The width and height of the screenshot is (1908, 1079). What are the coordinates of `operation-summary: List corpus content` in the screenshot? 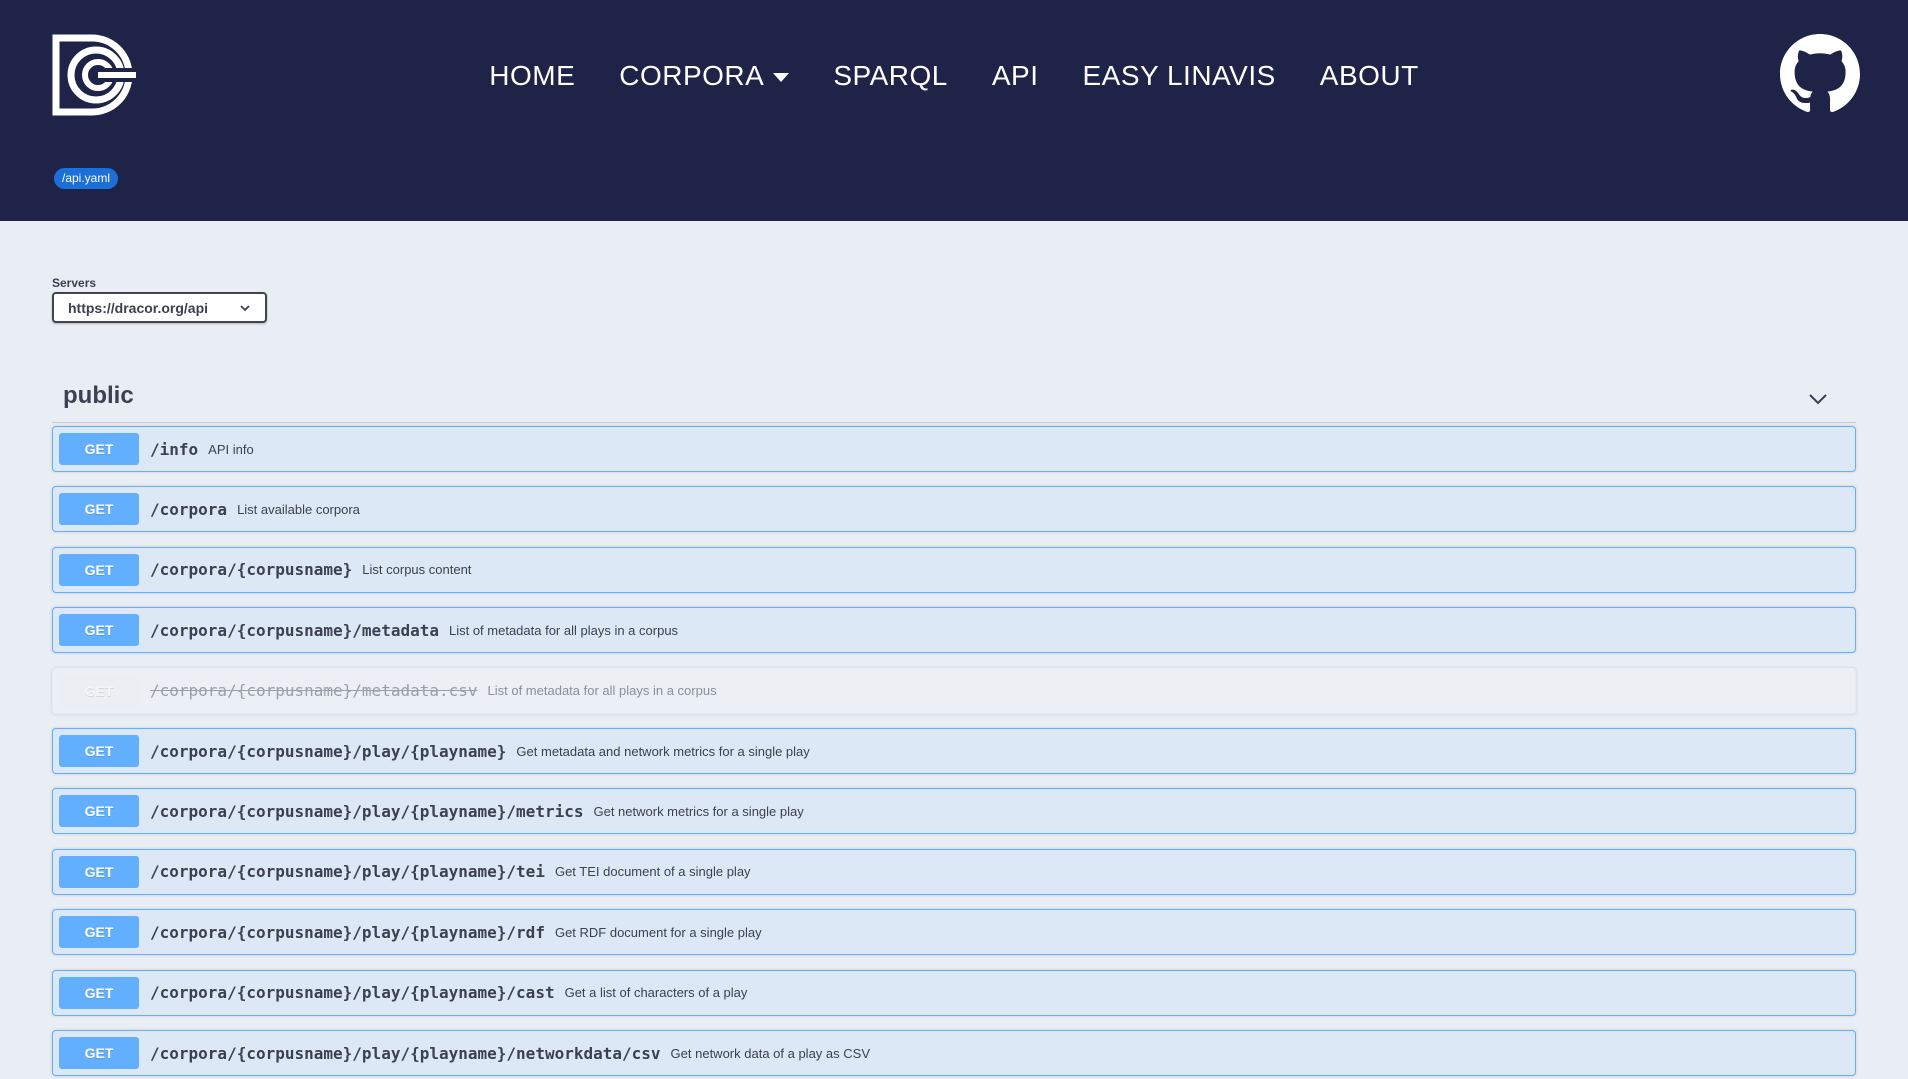 It's located at (417, 570).